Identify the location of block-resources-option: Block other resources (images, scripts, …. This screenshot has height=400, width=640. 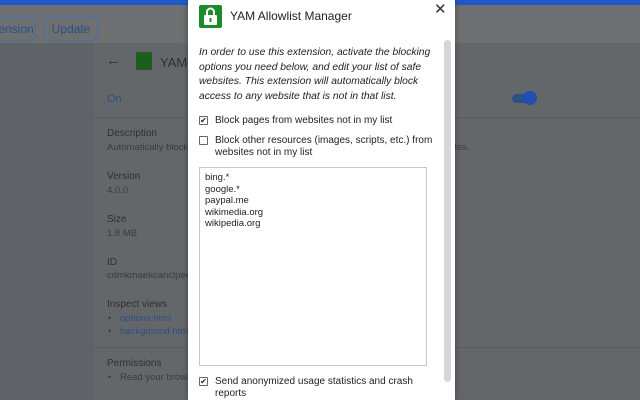
(317, 147).